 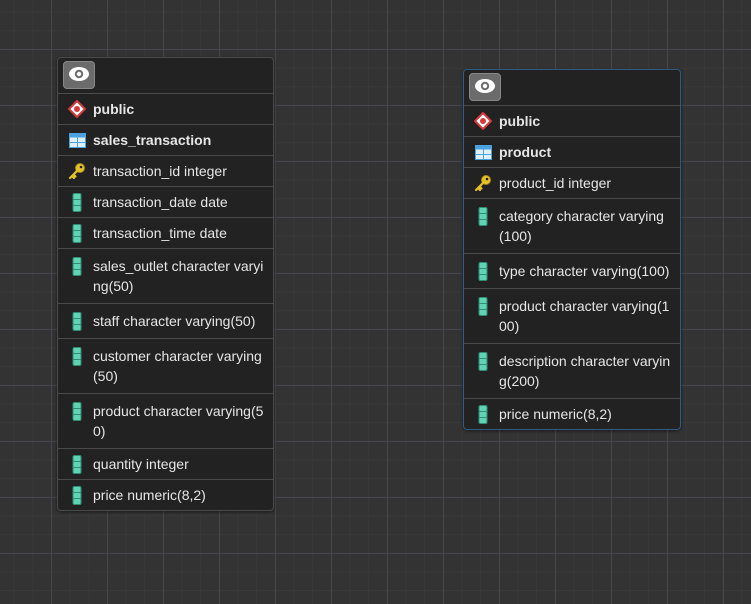 I want to click on column-row: staff character varying(50), so click(x=165, y=321).